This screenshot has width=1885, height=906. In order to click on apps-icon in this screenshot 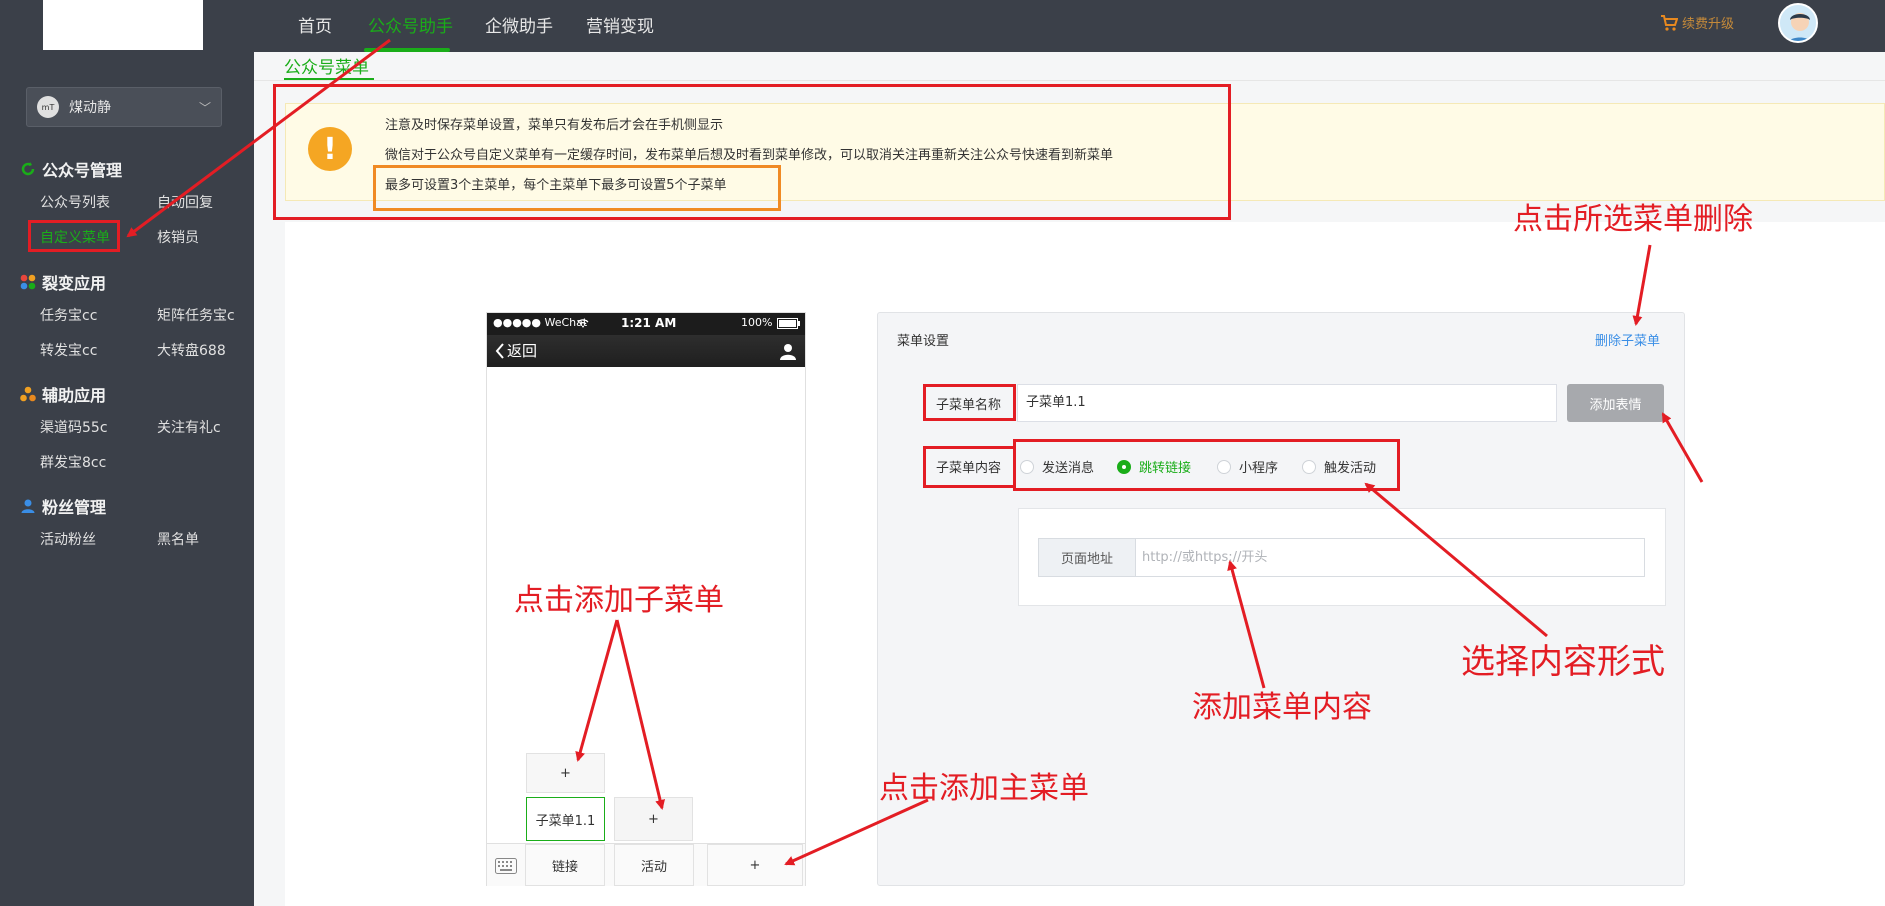, I will do `click(28, 282)`.